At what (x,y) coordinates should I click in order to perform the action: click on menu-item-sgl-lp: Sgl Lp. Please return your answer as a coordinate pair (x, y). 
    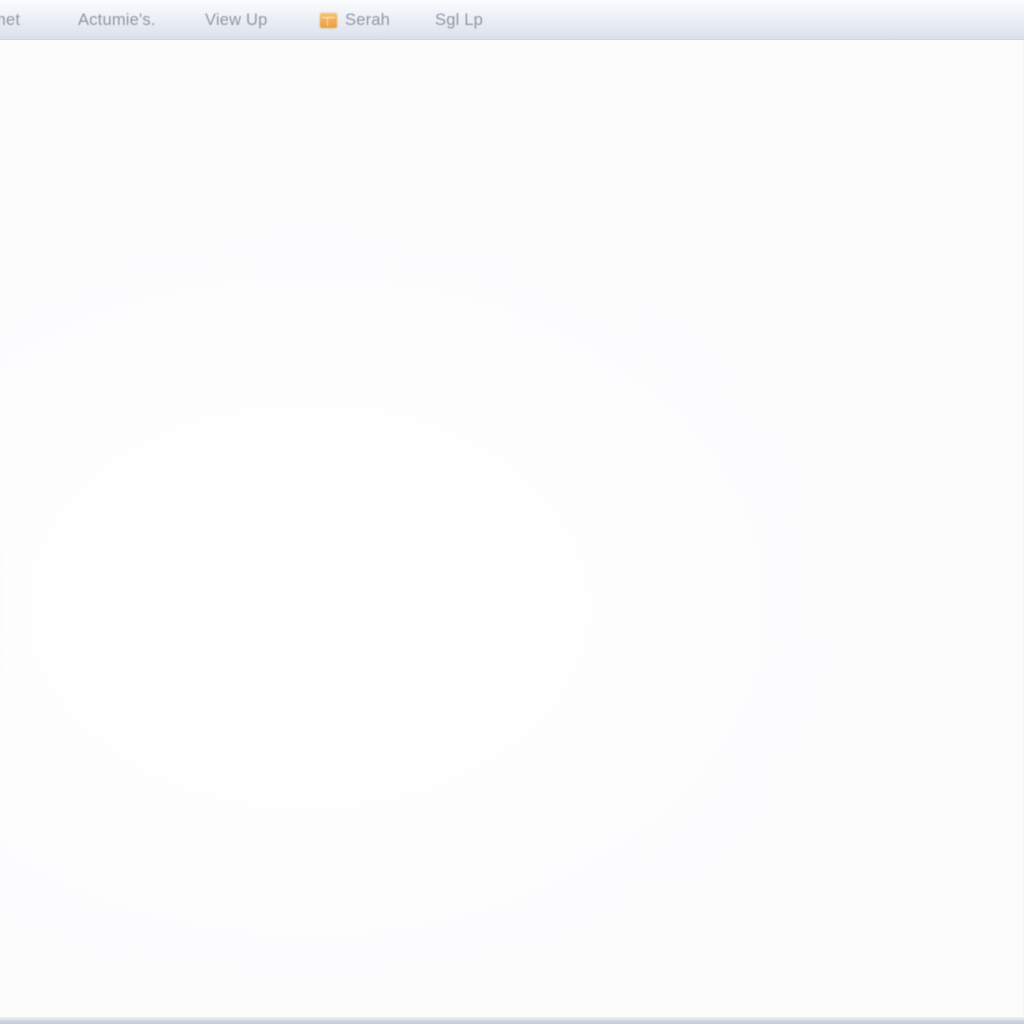
    Looking at the image, I should click on (459, 19).